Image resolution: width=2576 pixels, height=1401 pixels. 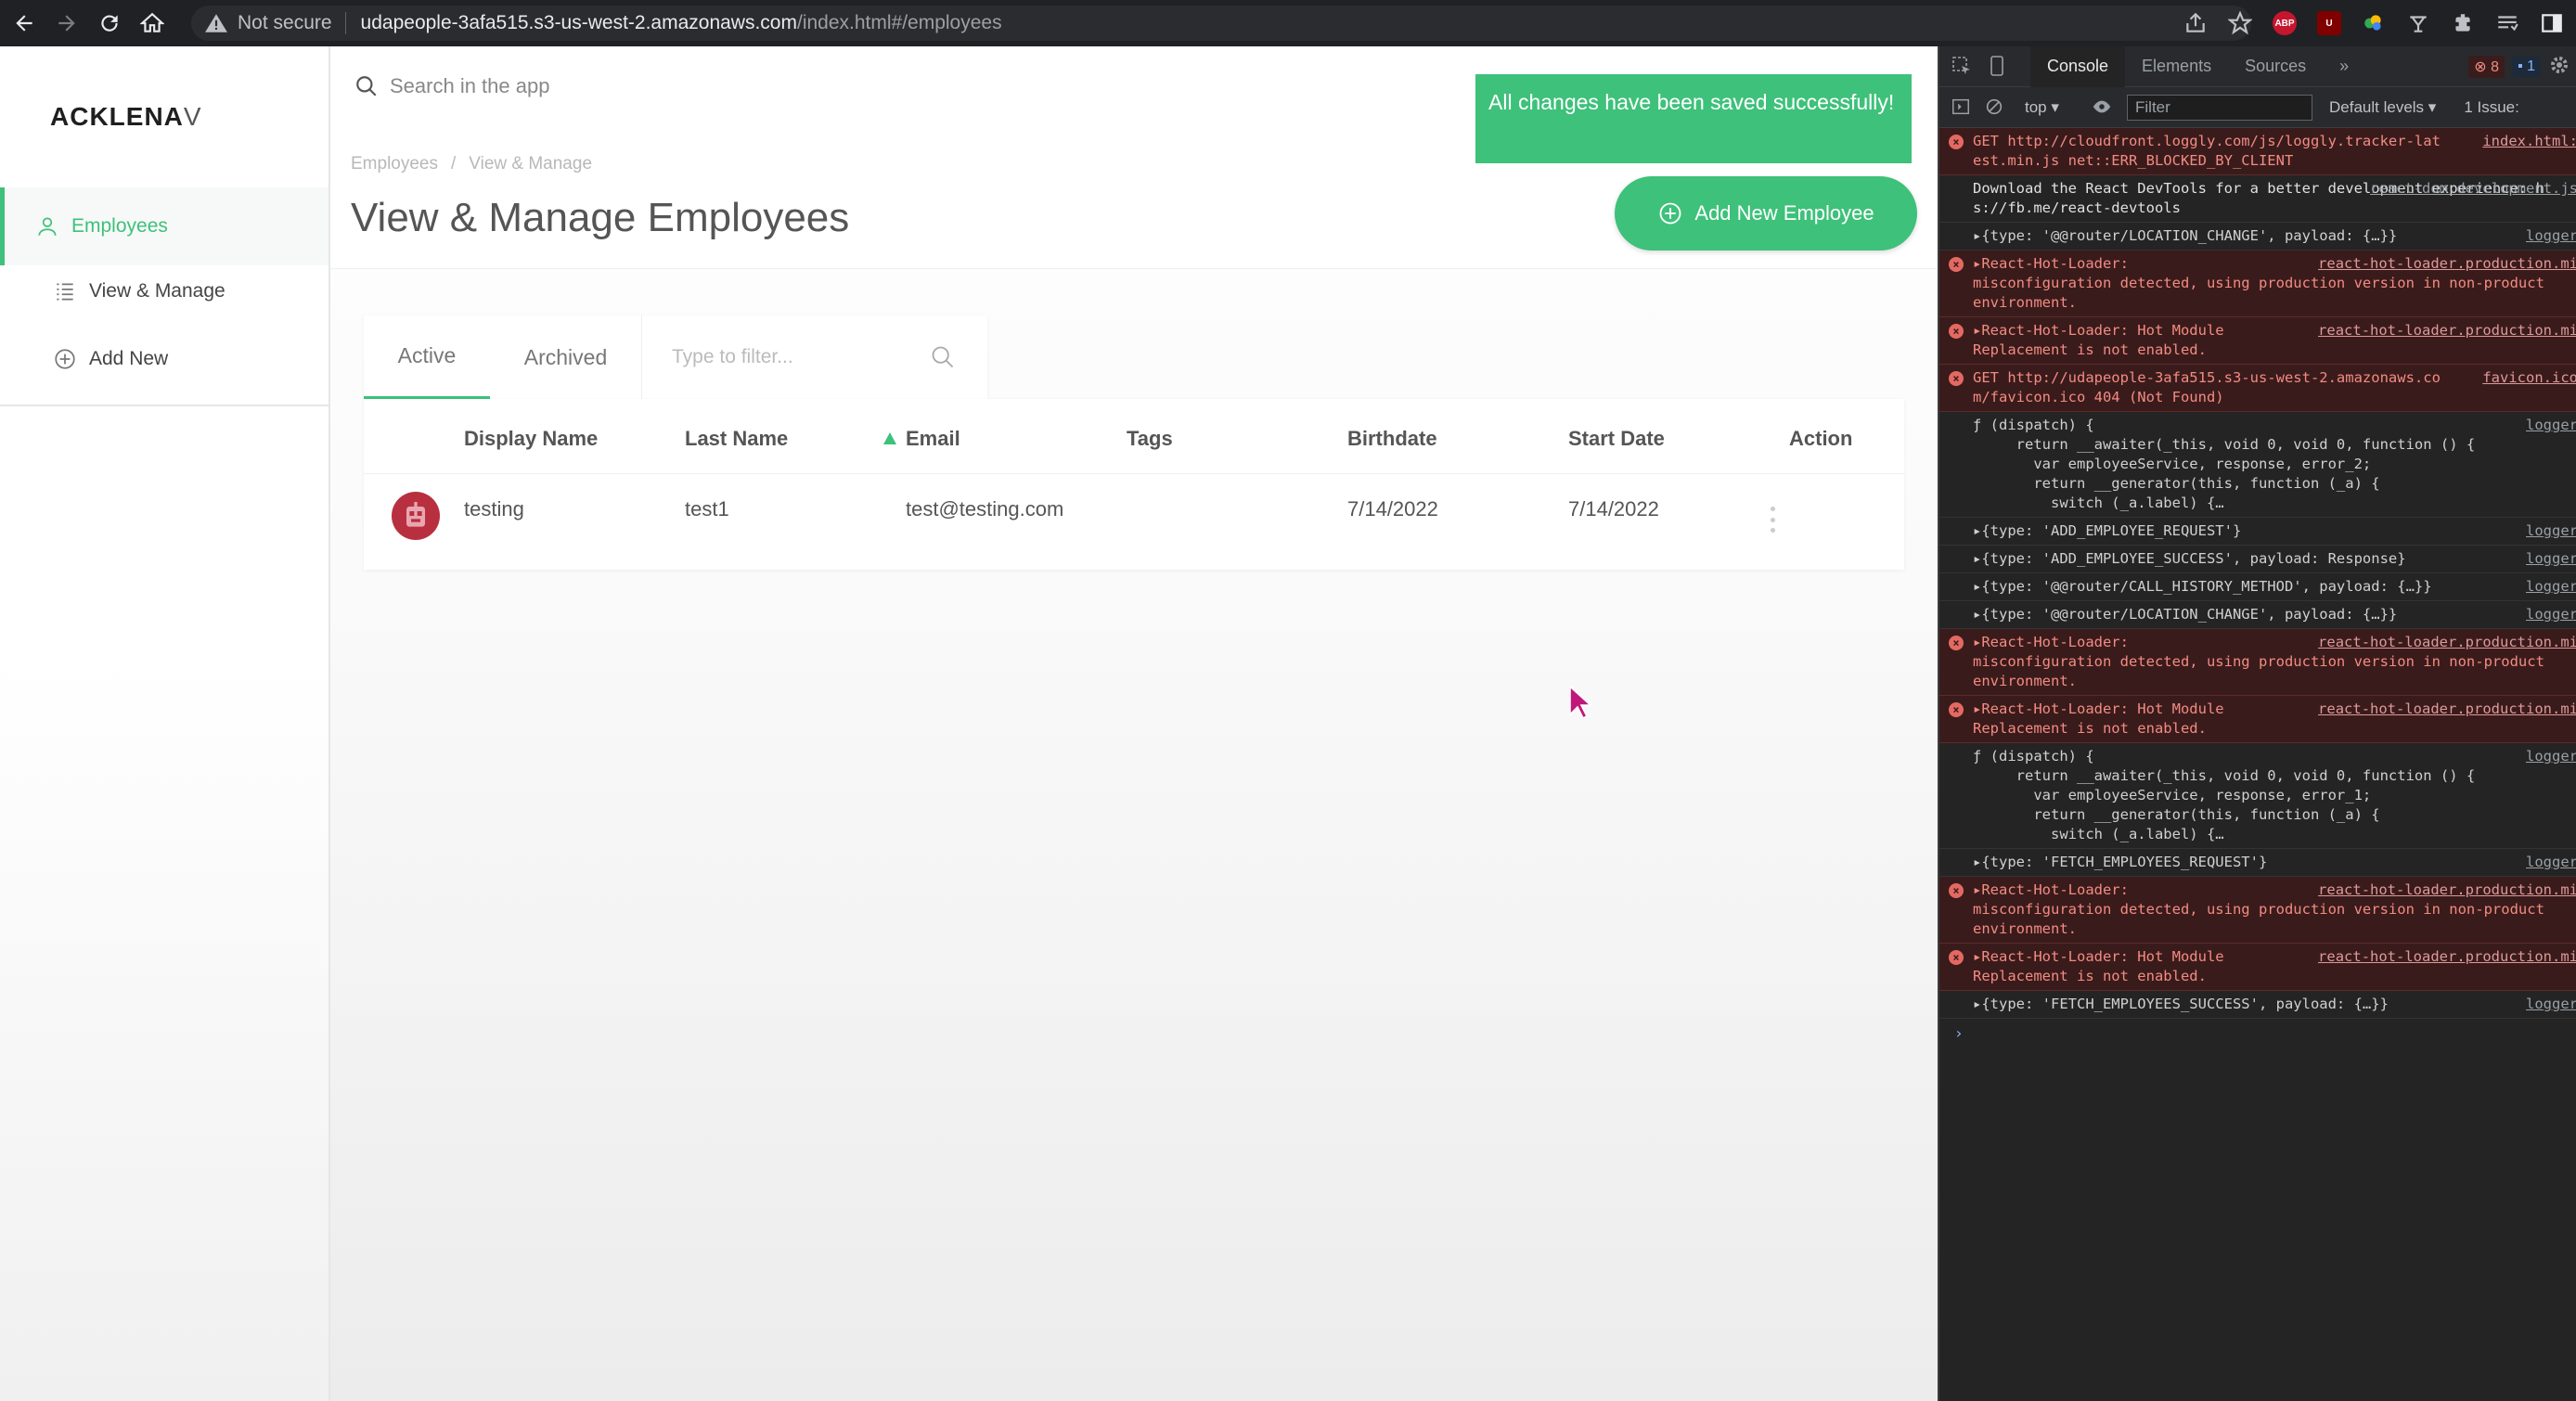 What do you see at coordinates (566, 357) in the screenshot?
I see `tab-archived: Archived` at bounding box center [566, 357].